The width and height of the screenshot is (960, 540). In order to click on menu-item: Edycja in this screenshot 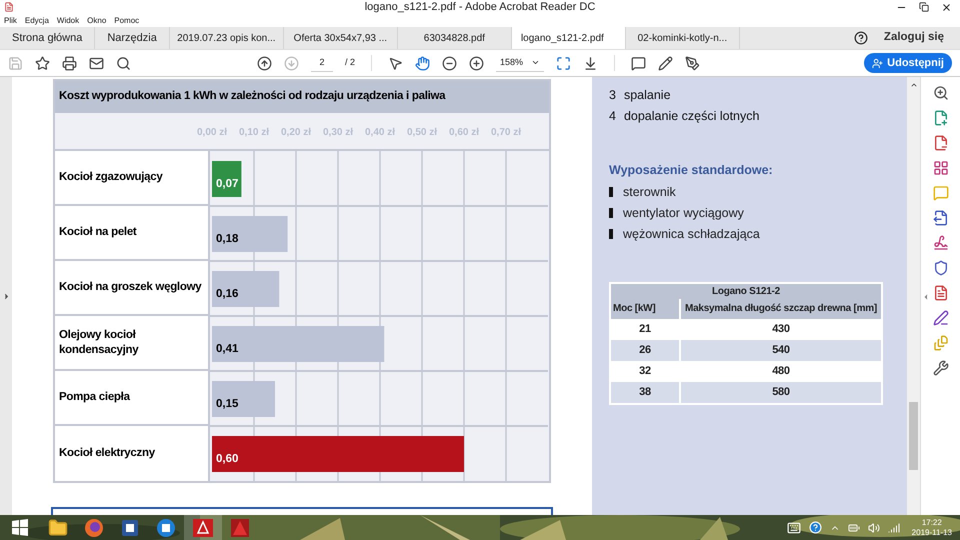, I will do `click(36, 20)`.